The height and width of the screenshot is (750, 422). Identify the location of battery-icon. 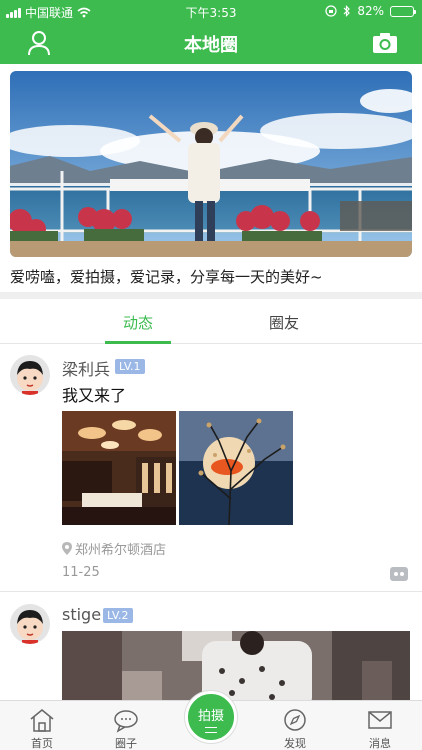
(403, 11).